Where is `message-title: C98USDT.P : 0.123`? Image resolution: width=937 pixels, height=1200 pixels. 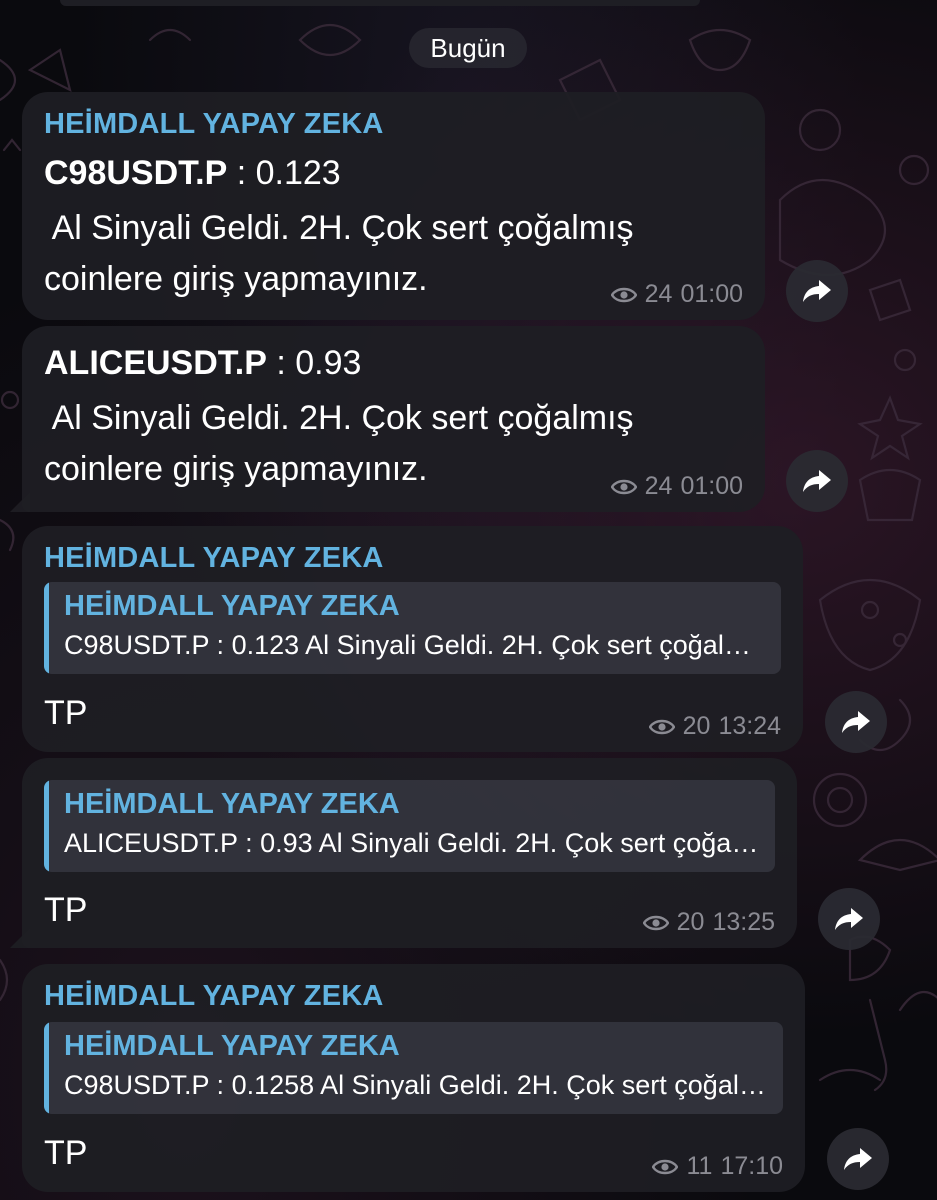 message-title: C98USDT.P : 0.123 is located at coordinates (192, 173).